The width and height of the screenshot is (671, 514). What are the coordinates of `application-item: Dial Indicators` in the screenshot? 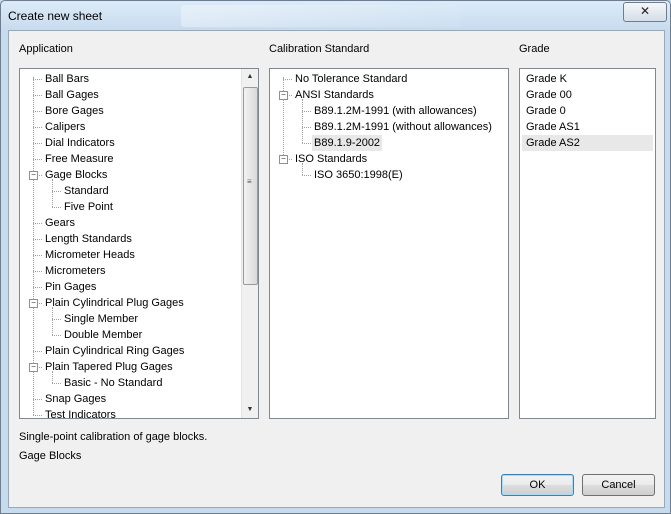 It's located at (139, 143).